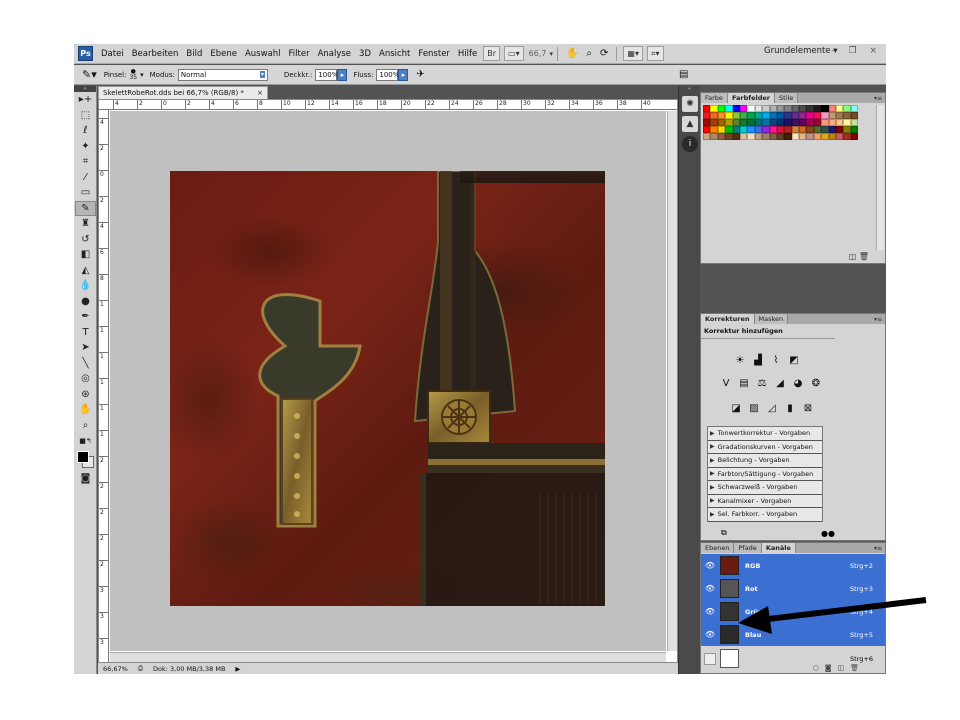 This screenshot has height=720, width=960. I want to click on eyedropper-tool-icon: ⁄, so click(85, 178).